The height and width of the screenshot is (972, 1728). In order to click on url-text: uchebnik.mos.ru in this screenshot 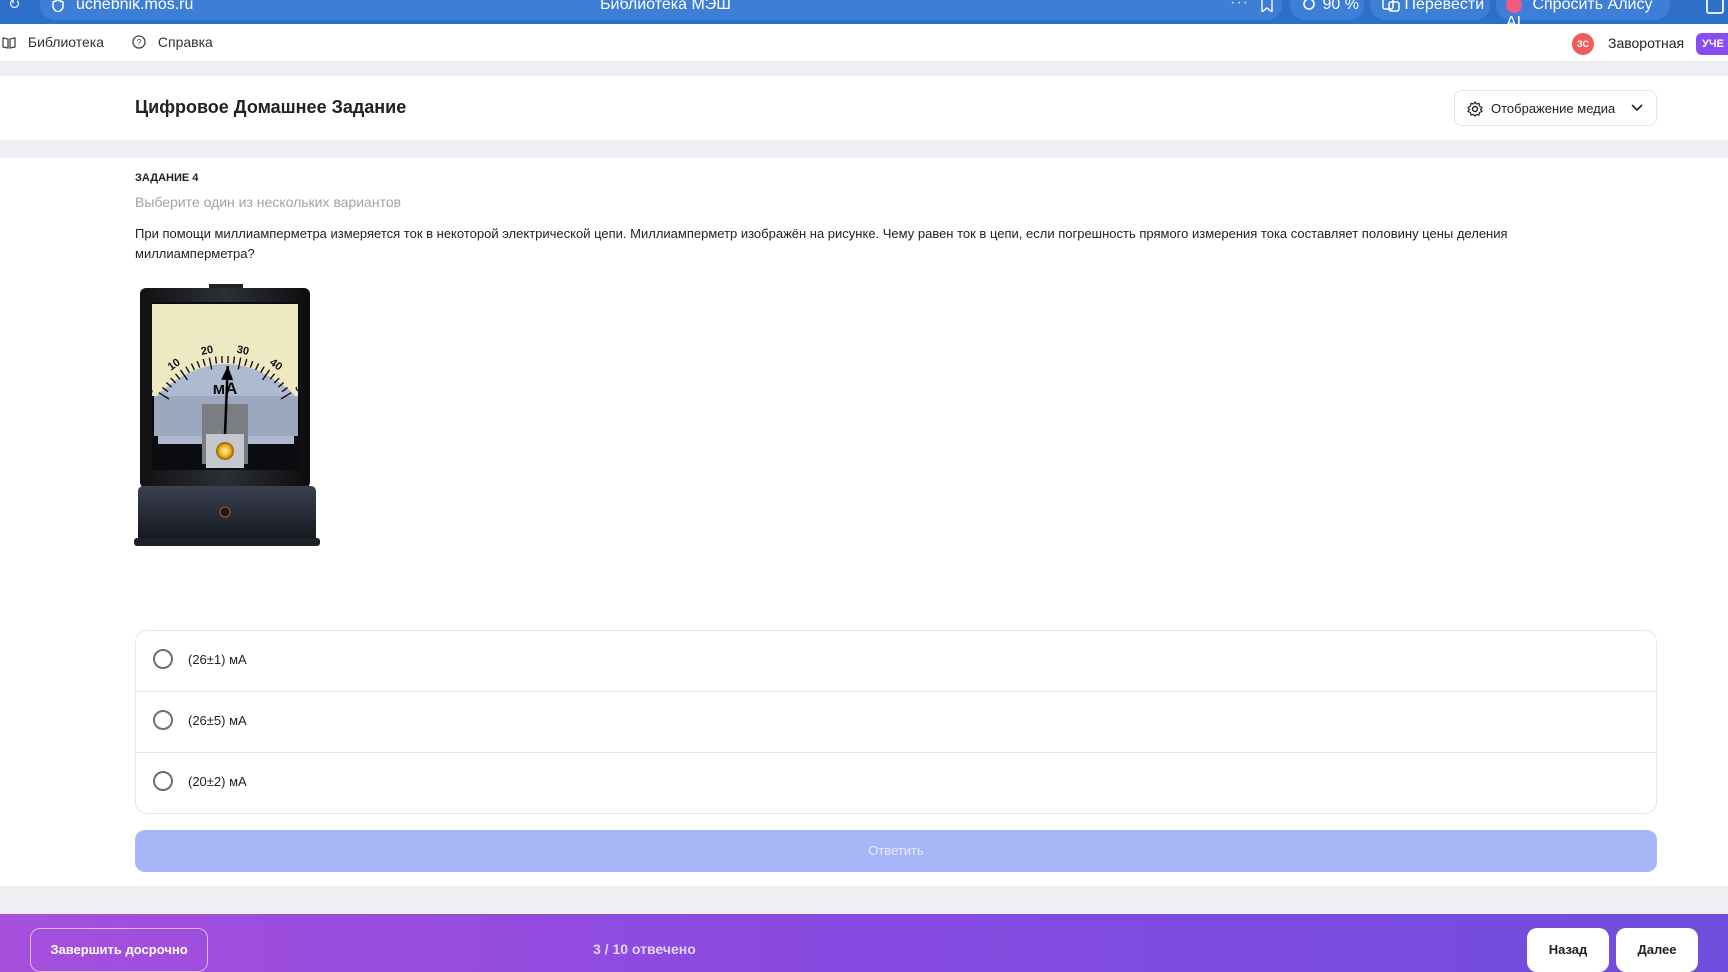, I will do `click(135, 6)`.